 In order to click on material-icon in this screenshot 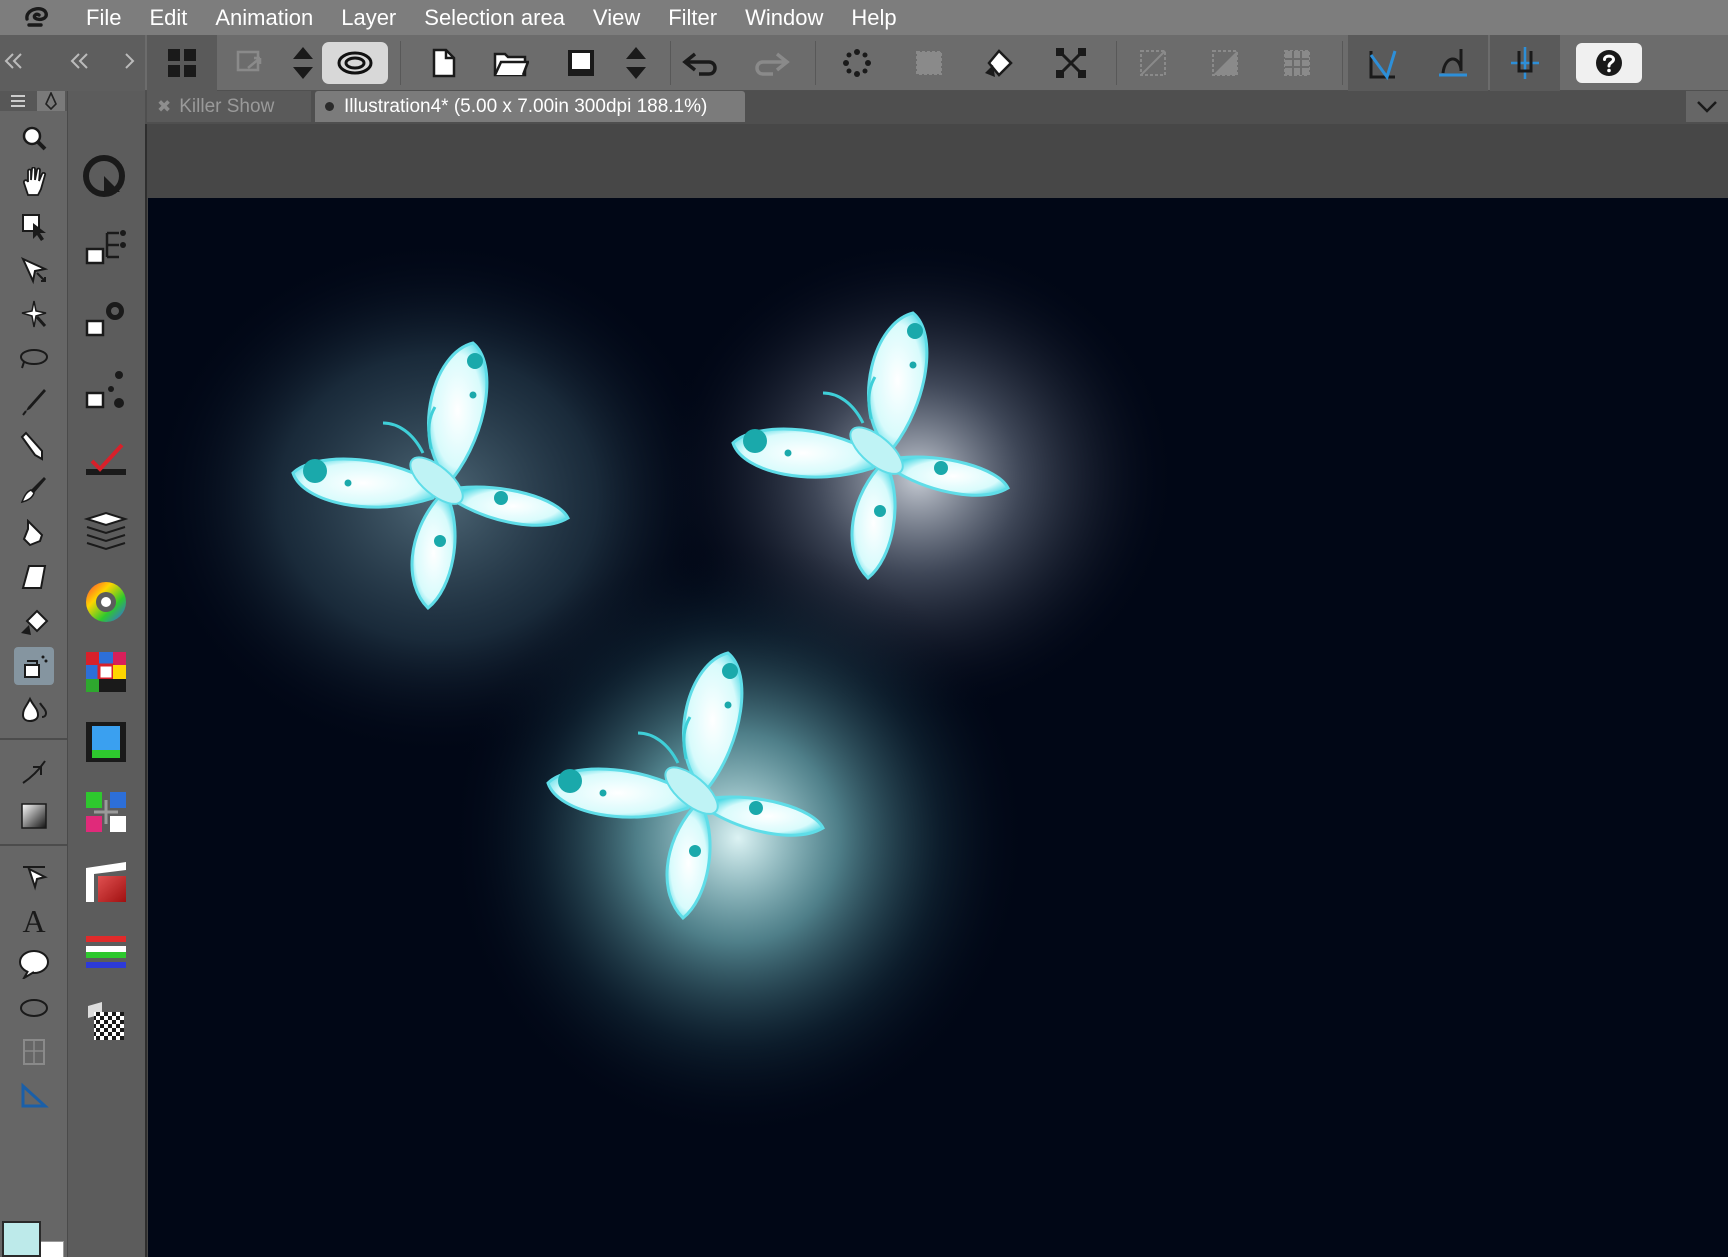, I will do `click(106, 1022)`.